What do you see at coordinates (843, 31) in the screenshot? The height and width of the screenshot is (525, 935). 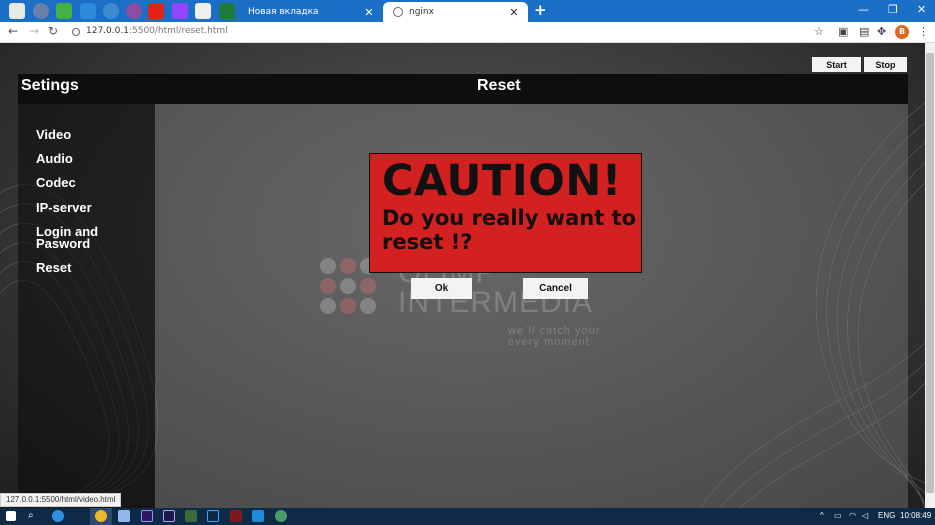 I see `extension-icon: ▣` at bounding box center [843, 31].